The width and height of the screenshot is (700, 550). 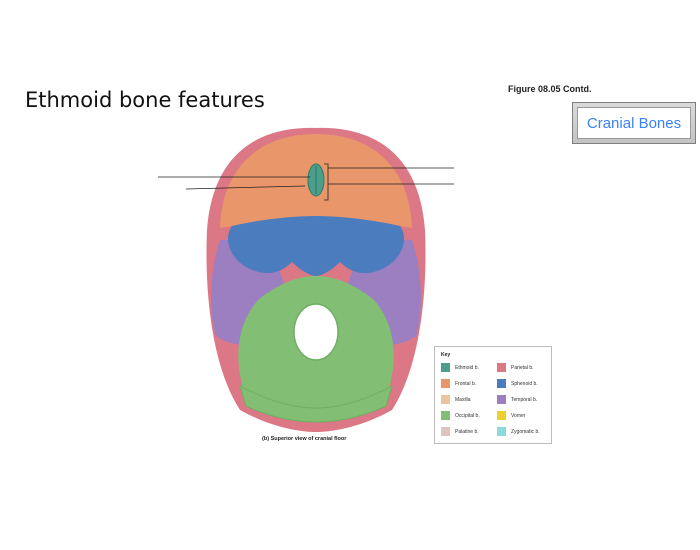 What do you see at coordinates (522, 367) in the screenshot?
I see `key-label: Parietal b.` at bounding box center [522, 367].